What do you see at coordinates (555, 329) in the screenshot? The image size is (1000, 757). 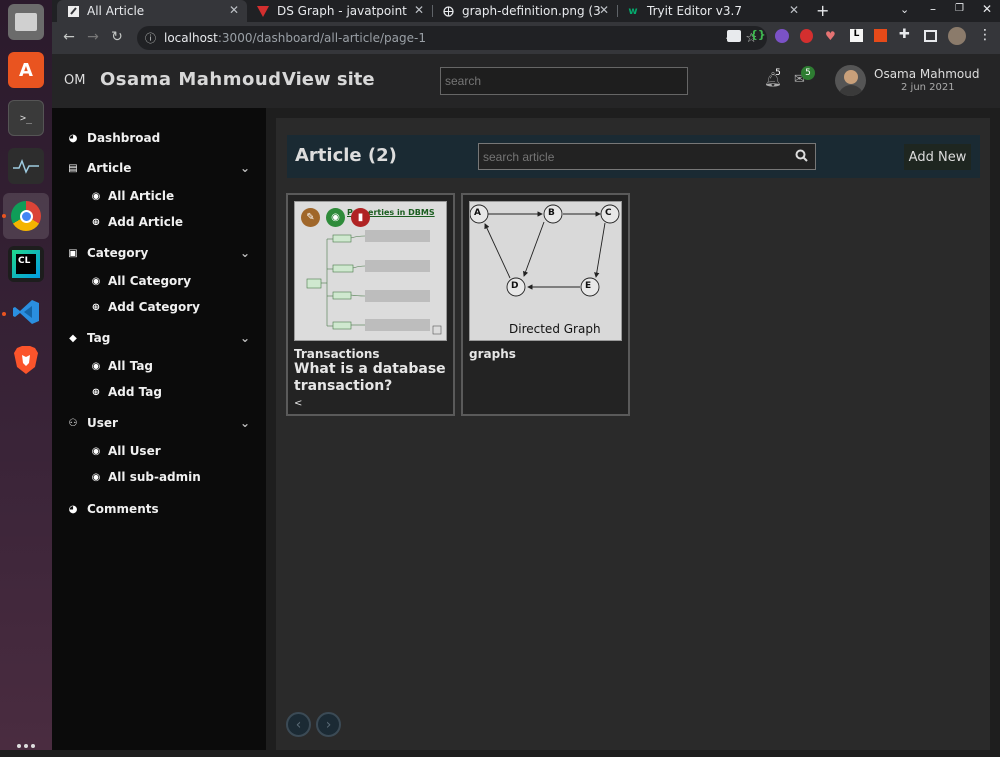 I see `thumbnail-caption: Directed Graph` at bounding box center [555, 329].